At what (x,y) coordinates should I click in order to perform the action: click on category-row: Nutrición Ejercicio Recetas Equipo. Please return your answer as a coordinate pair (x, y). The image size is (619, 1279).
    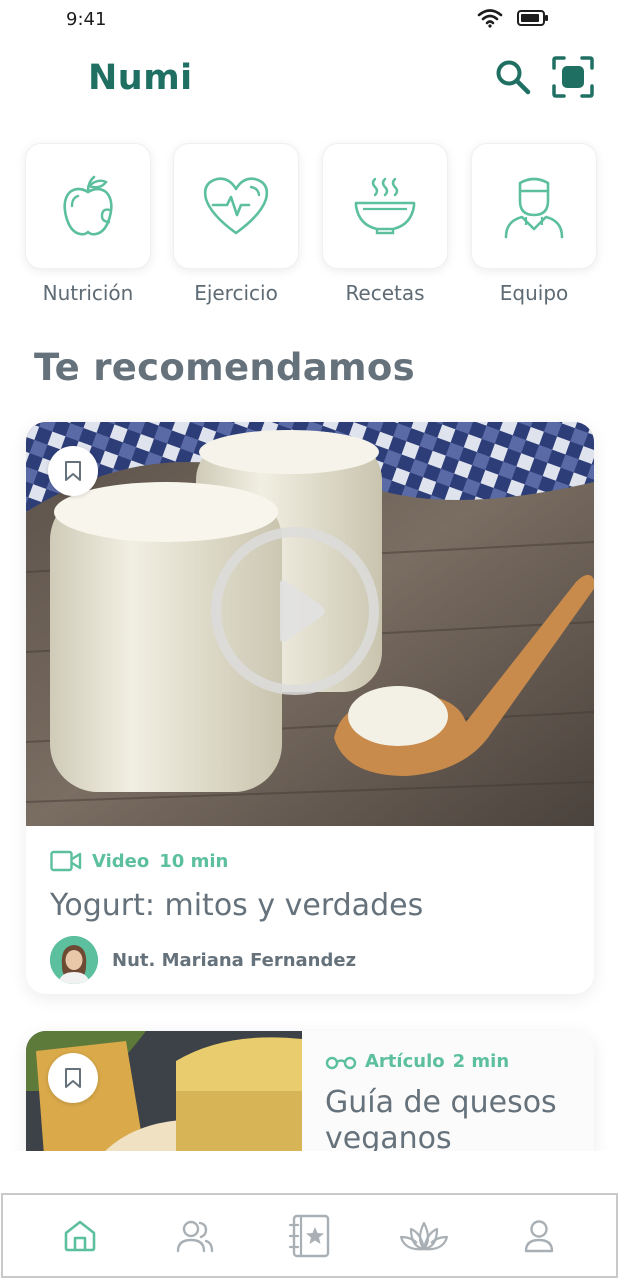
    Looking at the image, I should click on (309, 228).